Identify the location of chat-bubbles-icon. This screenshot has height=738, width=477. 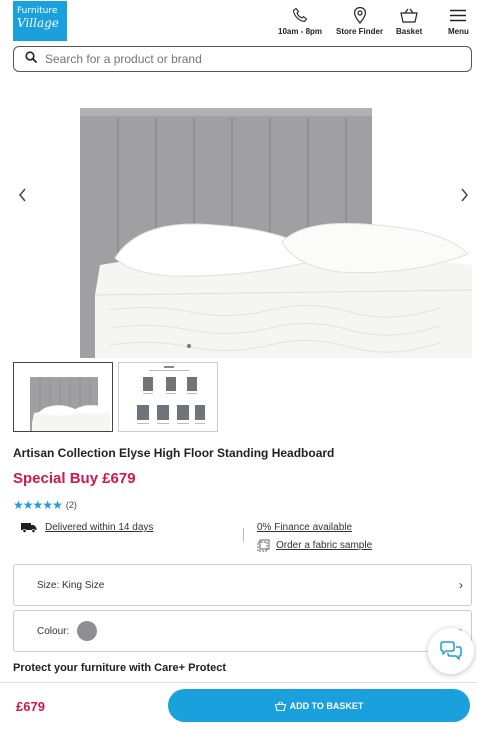
(451, 651).